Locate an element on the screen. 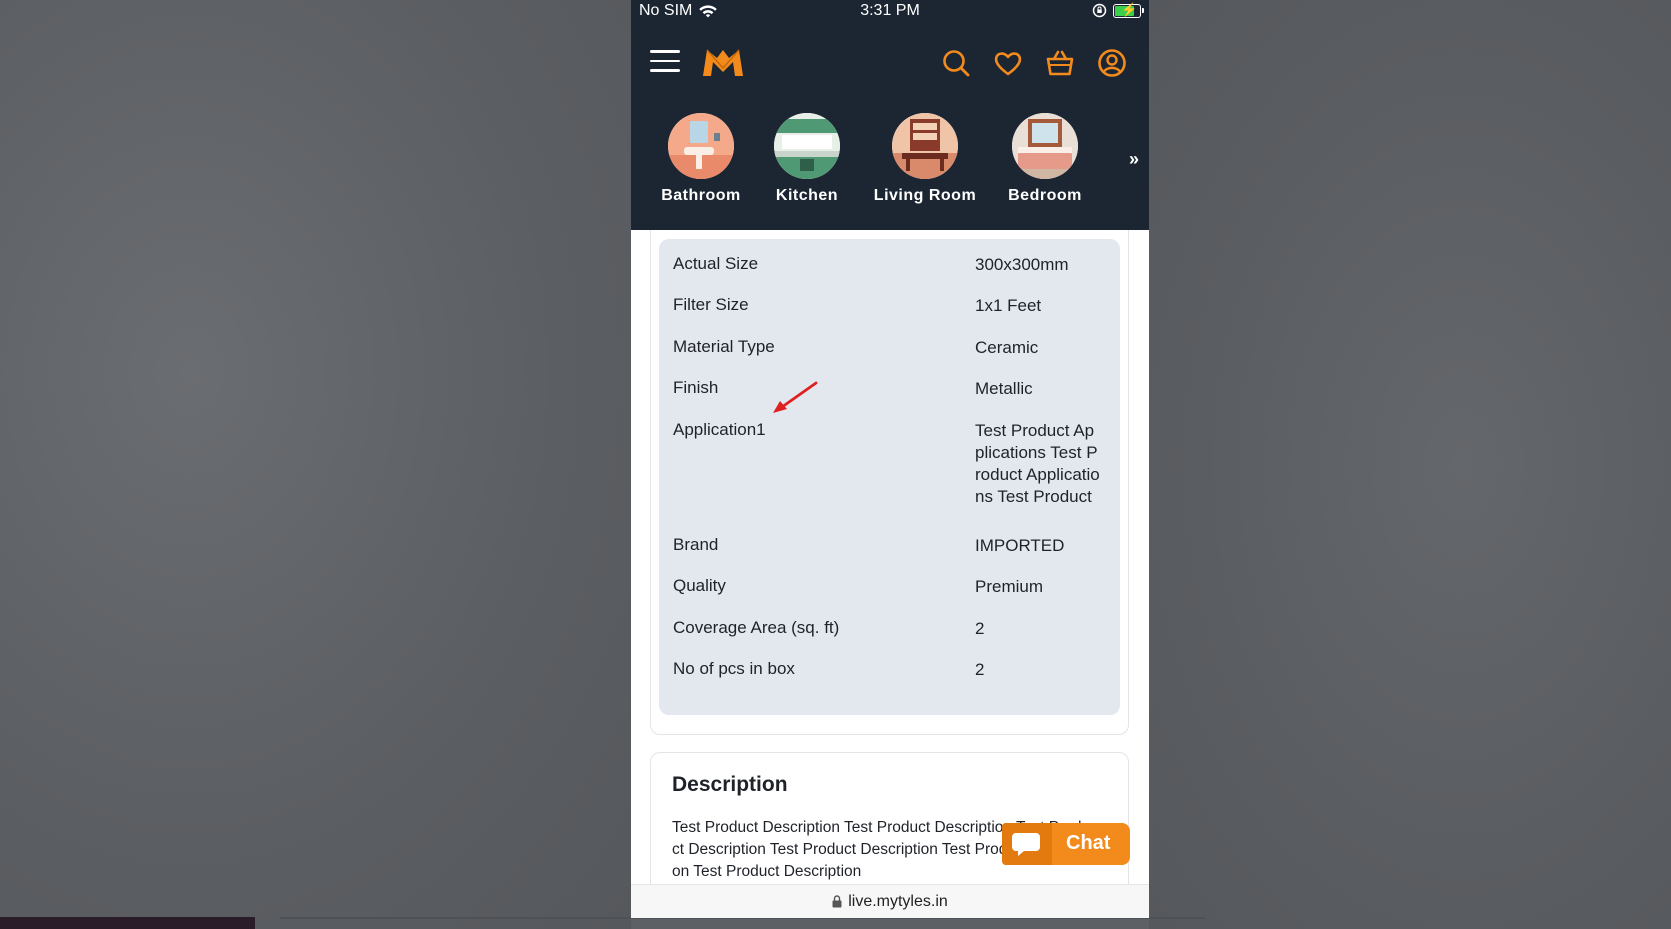 Image resolution: width=1671 pixels, height=929 pixels. background-taskbar-fragment is located at coordinates (127, 923).